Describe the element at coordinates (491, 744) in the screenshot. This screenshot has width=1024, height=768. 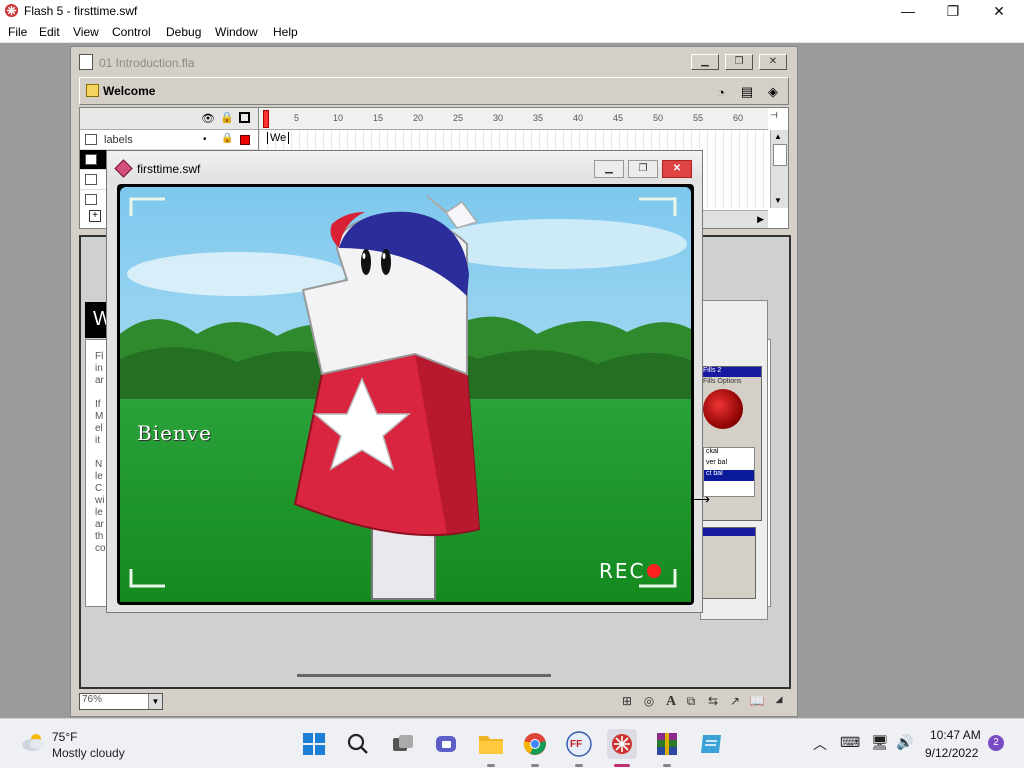
I see `file-explorer-icon` at that location.